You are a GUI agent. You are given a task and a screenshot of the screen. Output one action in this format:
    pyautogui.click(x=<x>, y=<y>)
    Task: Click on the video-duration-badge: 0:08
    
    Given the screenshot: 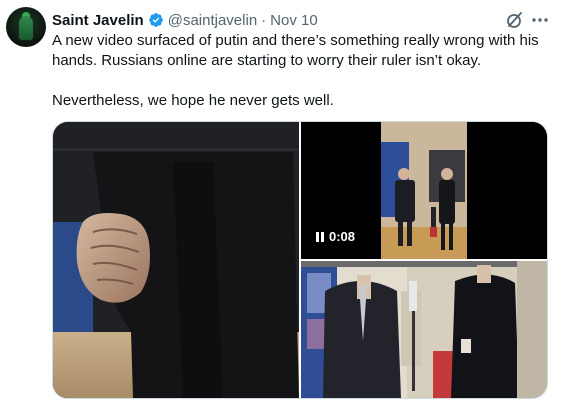 What is the action you would take?
    pyautogui.click(x=335, y=236)
    